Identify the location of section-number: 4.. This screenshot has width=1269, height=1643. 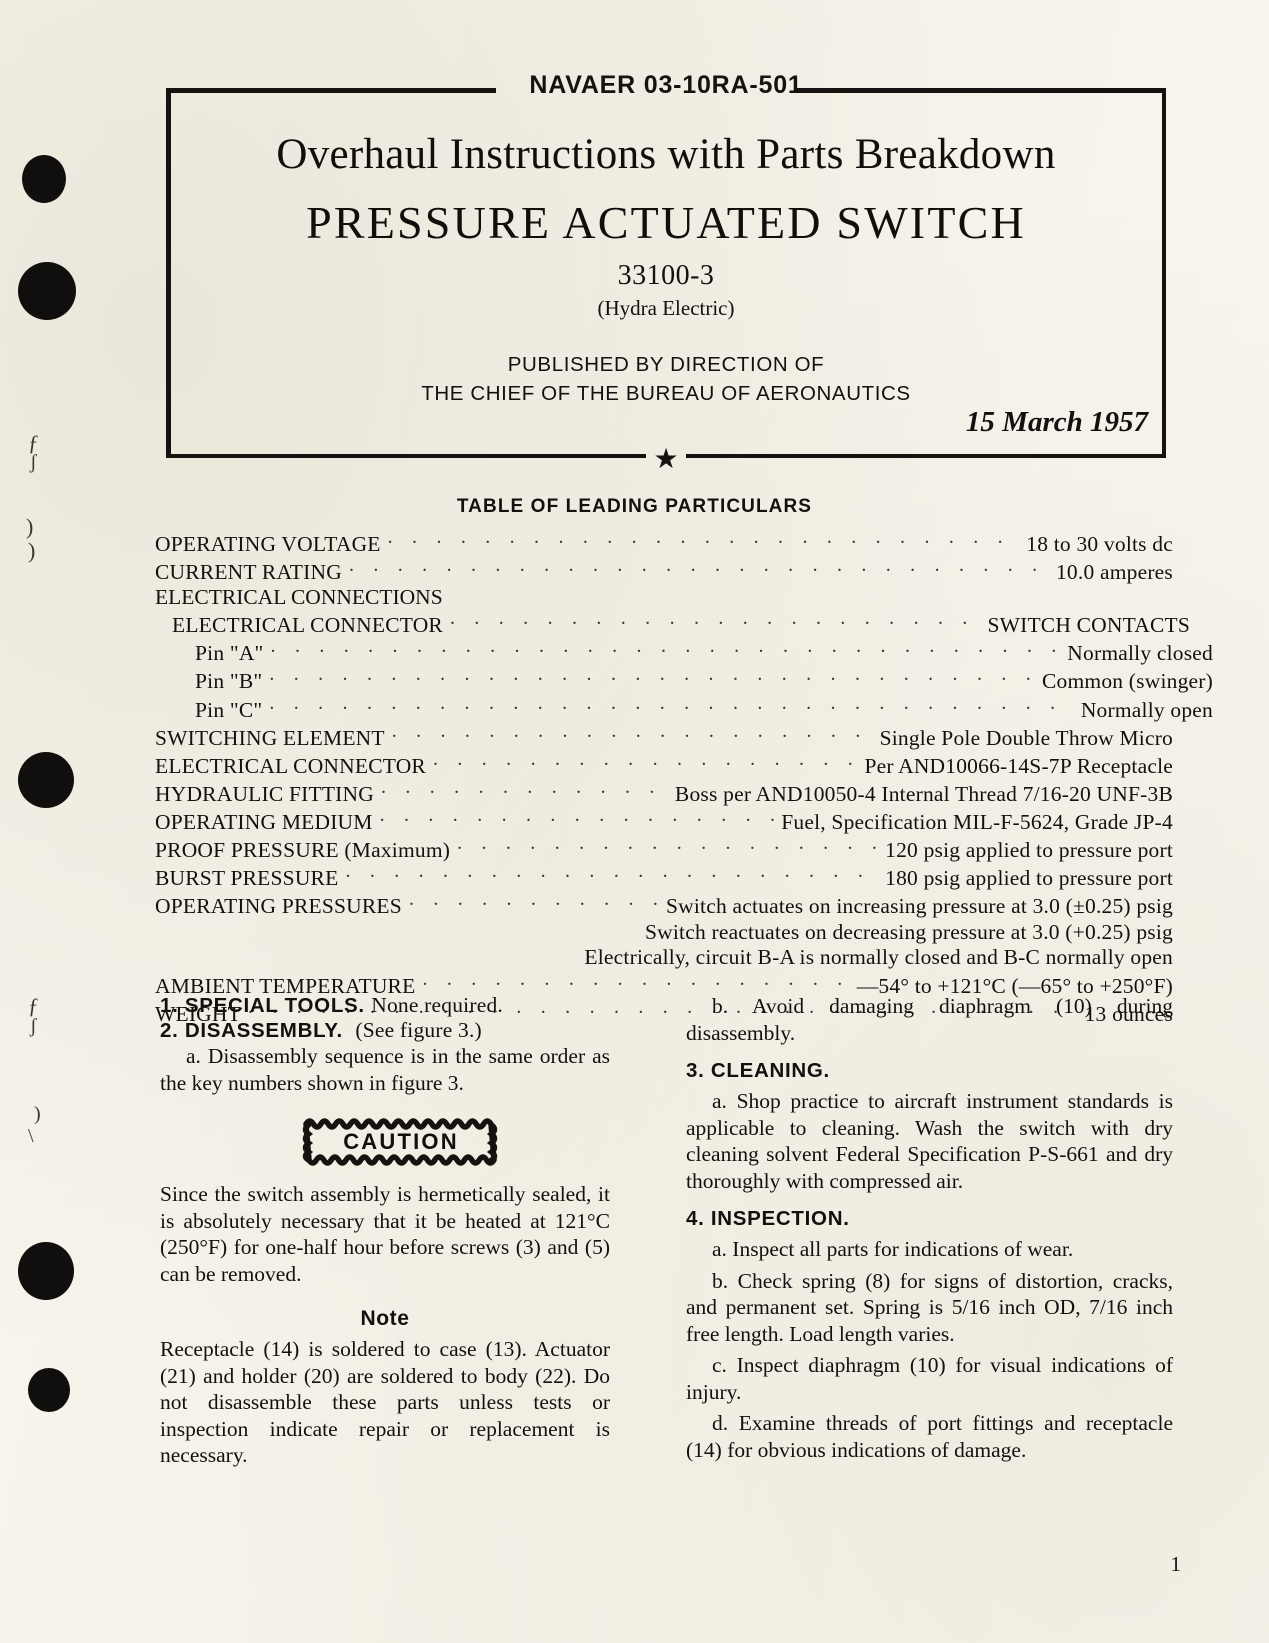
(695, 1218).